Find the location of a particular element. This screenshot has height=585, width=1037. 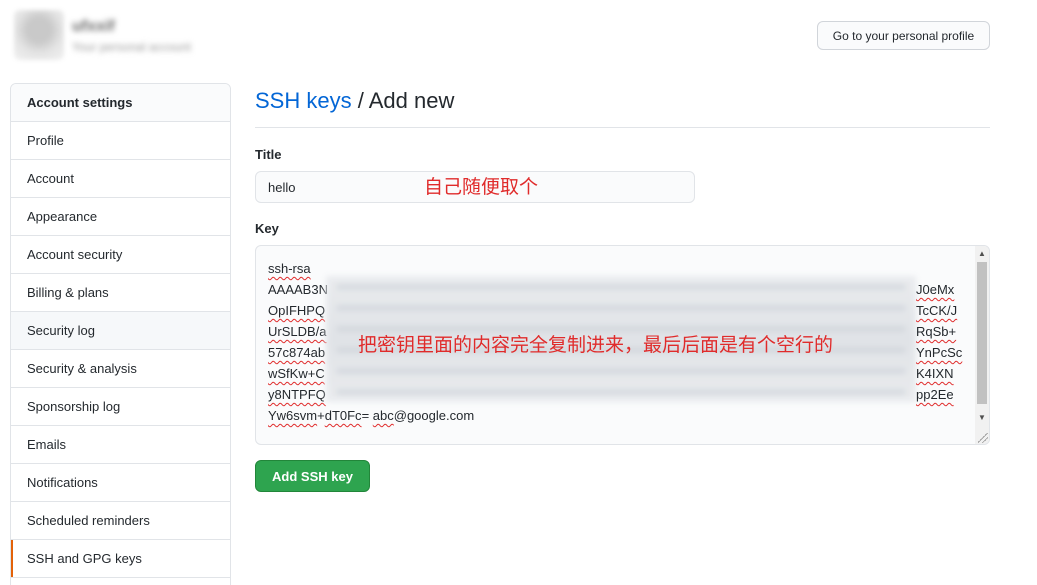

key-line-start: 57c874ab is located at coordinates (297, 352).